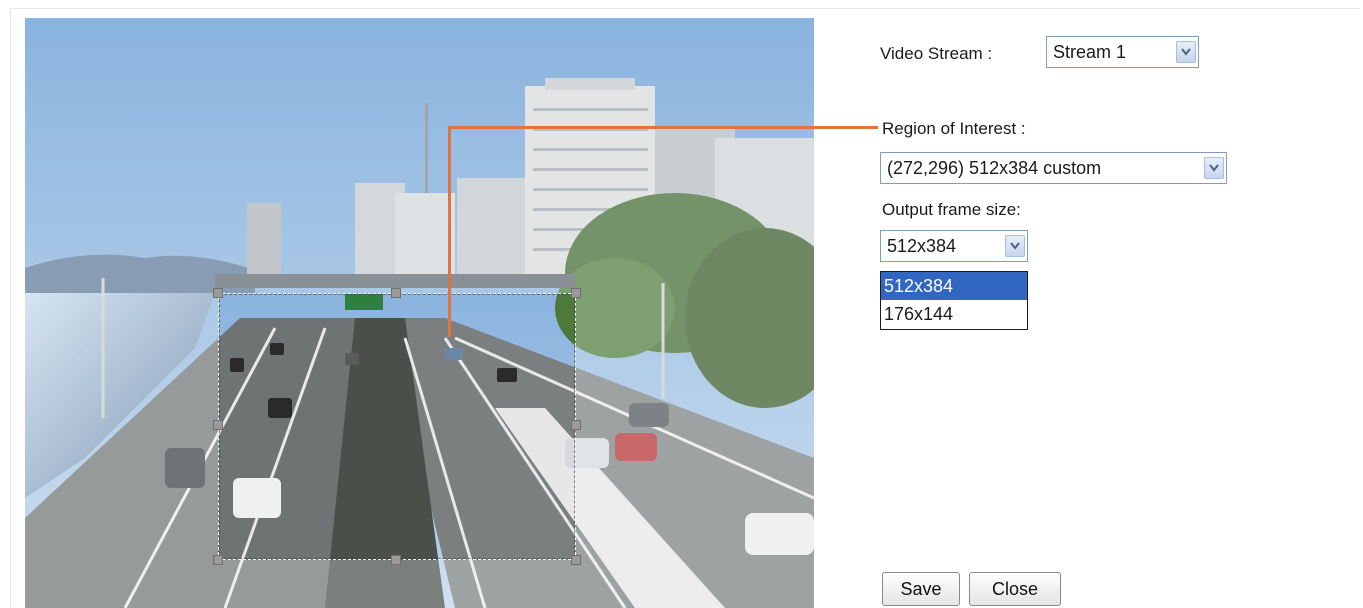 Image resolution: width=1363 pixels, height=608 pixels. Describe the element at coordinates (994, 168) in the screenshot. I see `roi-value: (272,296) 512x384 custom` at that location.